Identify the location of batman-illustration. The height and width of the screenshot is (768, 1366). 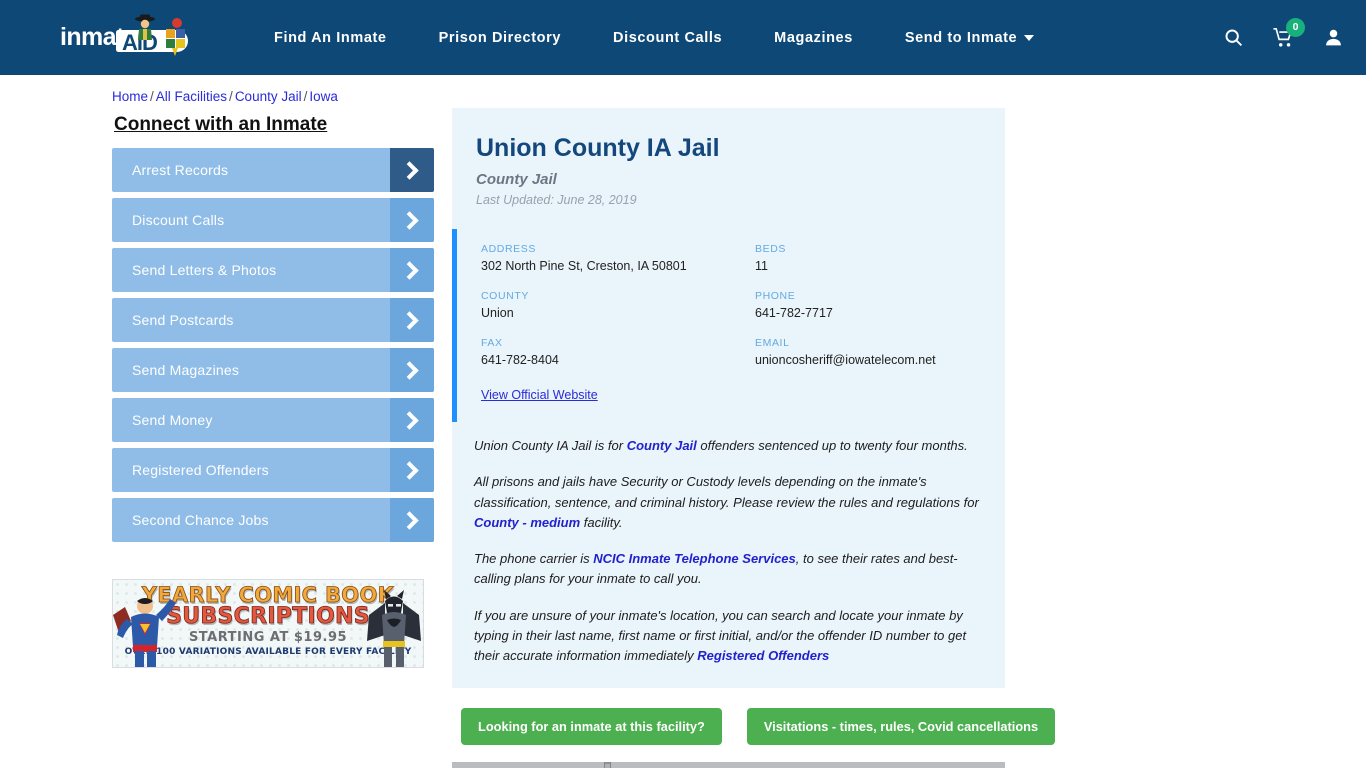
(394, 628).